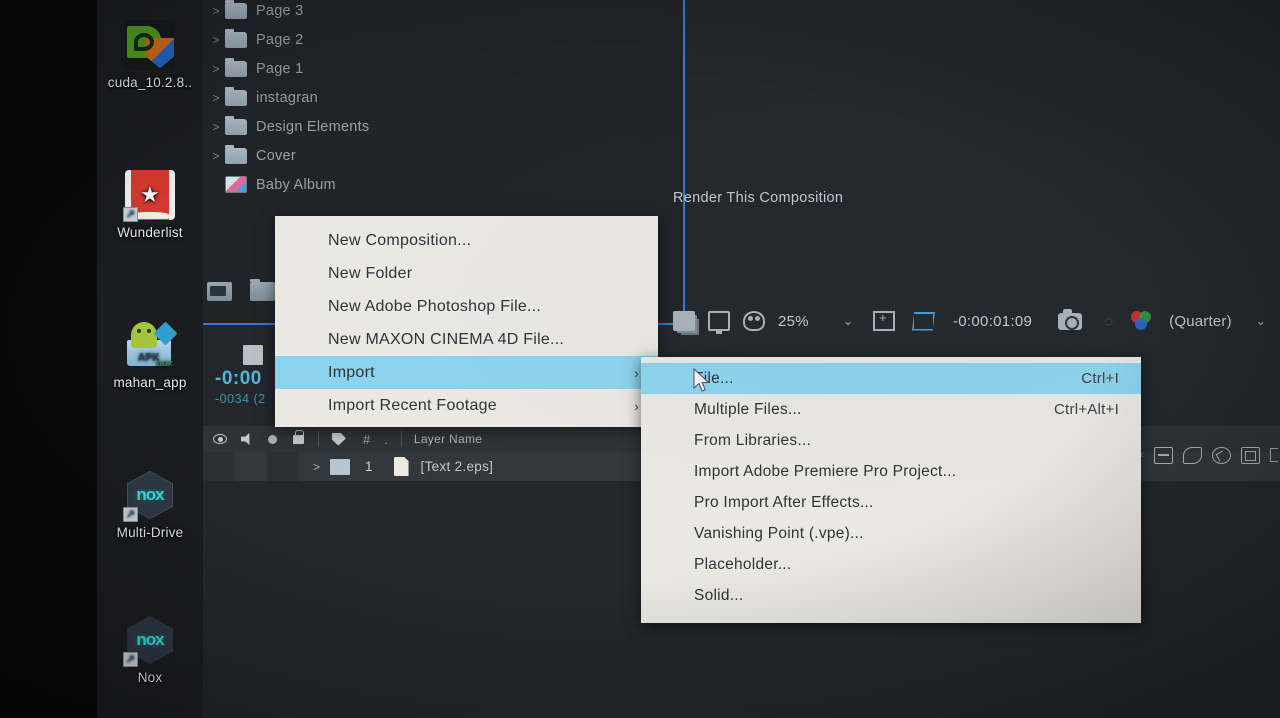 The height and width of the screenshot is (718, 1280). Describe the element at coordinates (150, 232) in the screenshot. I see `desktop-icon-label: Wunderlist` at that location.